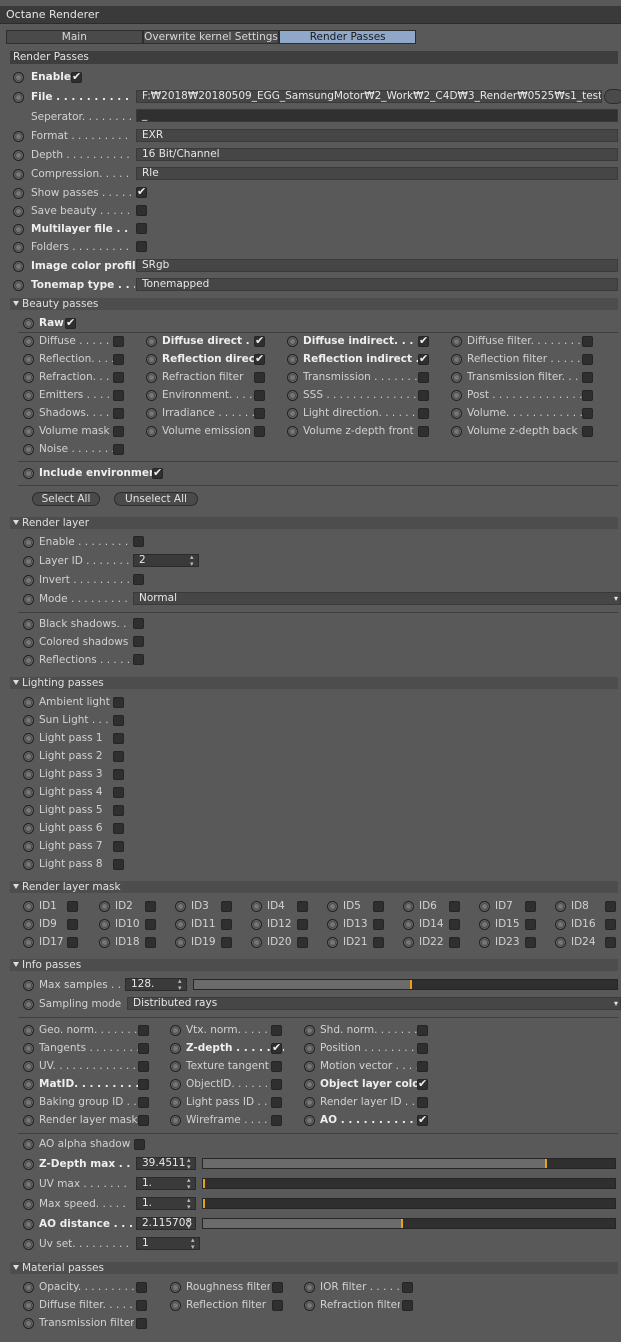 The image size is (621, 1342). I want to click on id24-checkbox, so click(610, 942).